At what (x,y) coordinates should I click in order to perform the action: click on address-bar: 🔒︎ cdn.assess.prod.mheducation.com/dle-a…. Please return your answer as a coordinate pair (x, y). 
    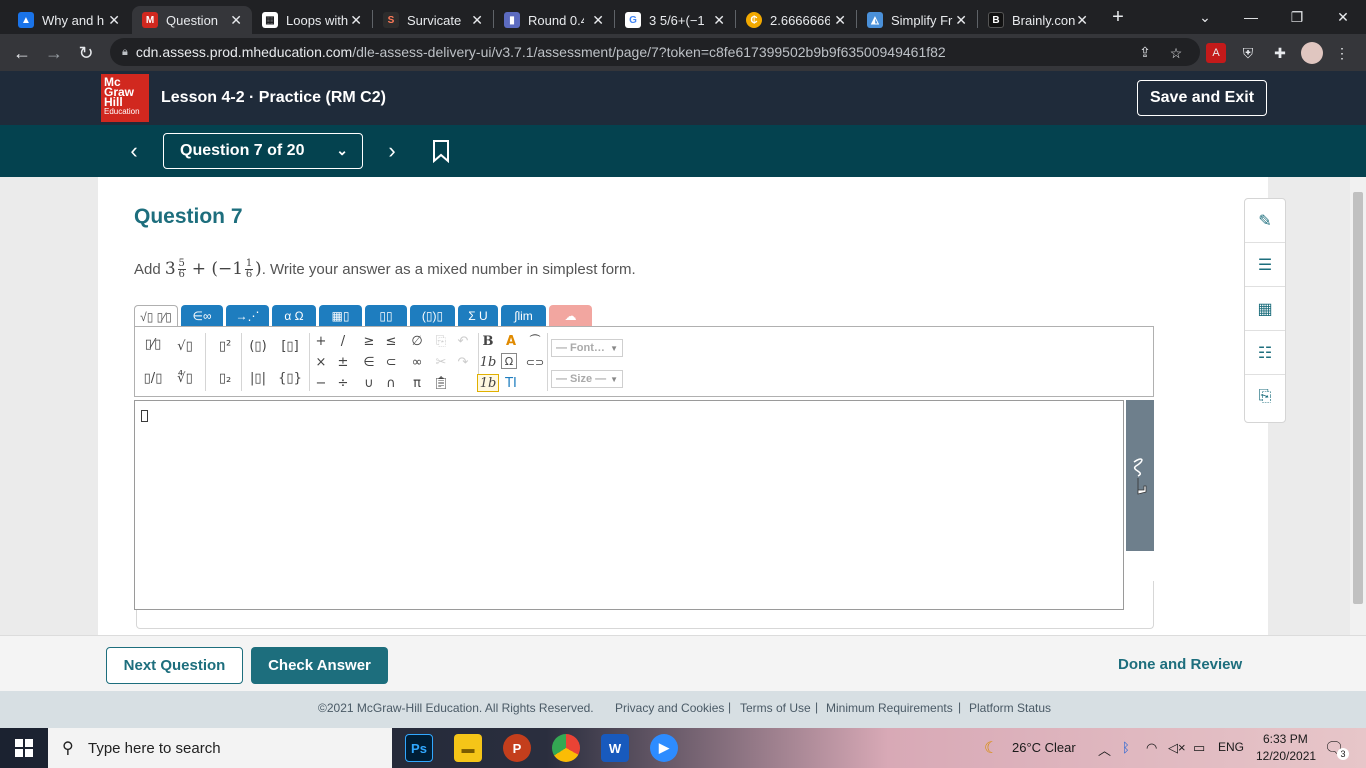
    Looking at the image, I should click on (655, 52).